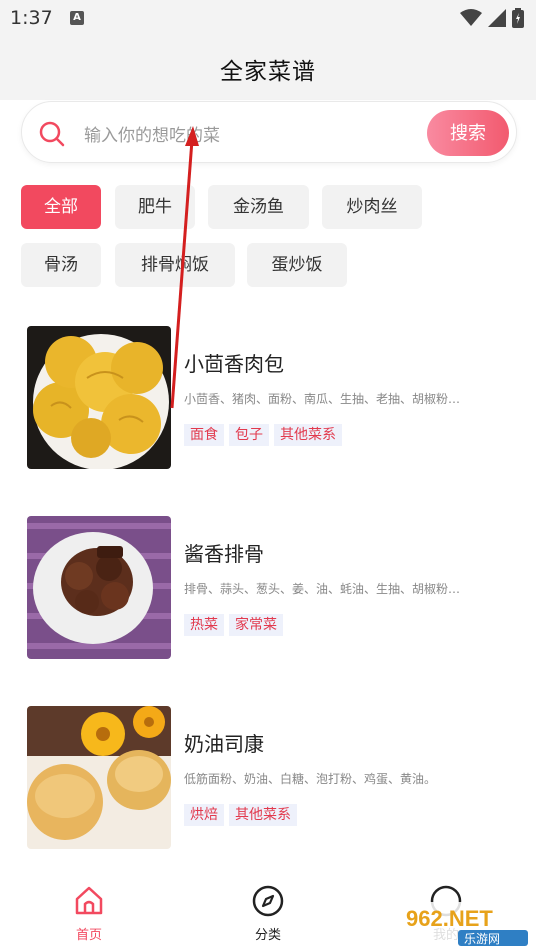  I want to click on svg-text: 962.NET, so click(449, 918).